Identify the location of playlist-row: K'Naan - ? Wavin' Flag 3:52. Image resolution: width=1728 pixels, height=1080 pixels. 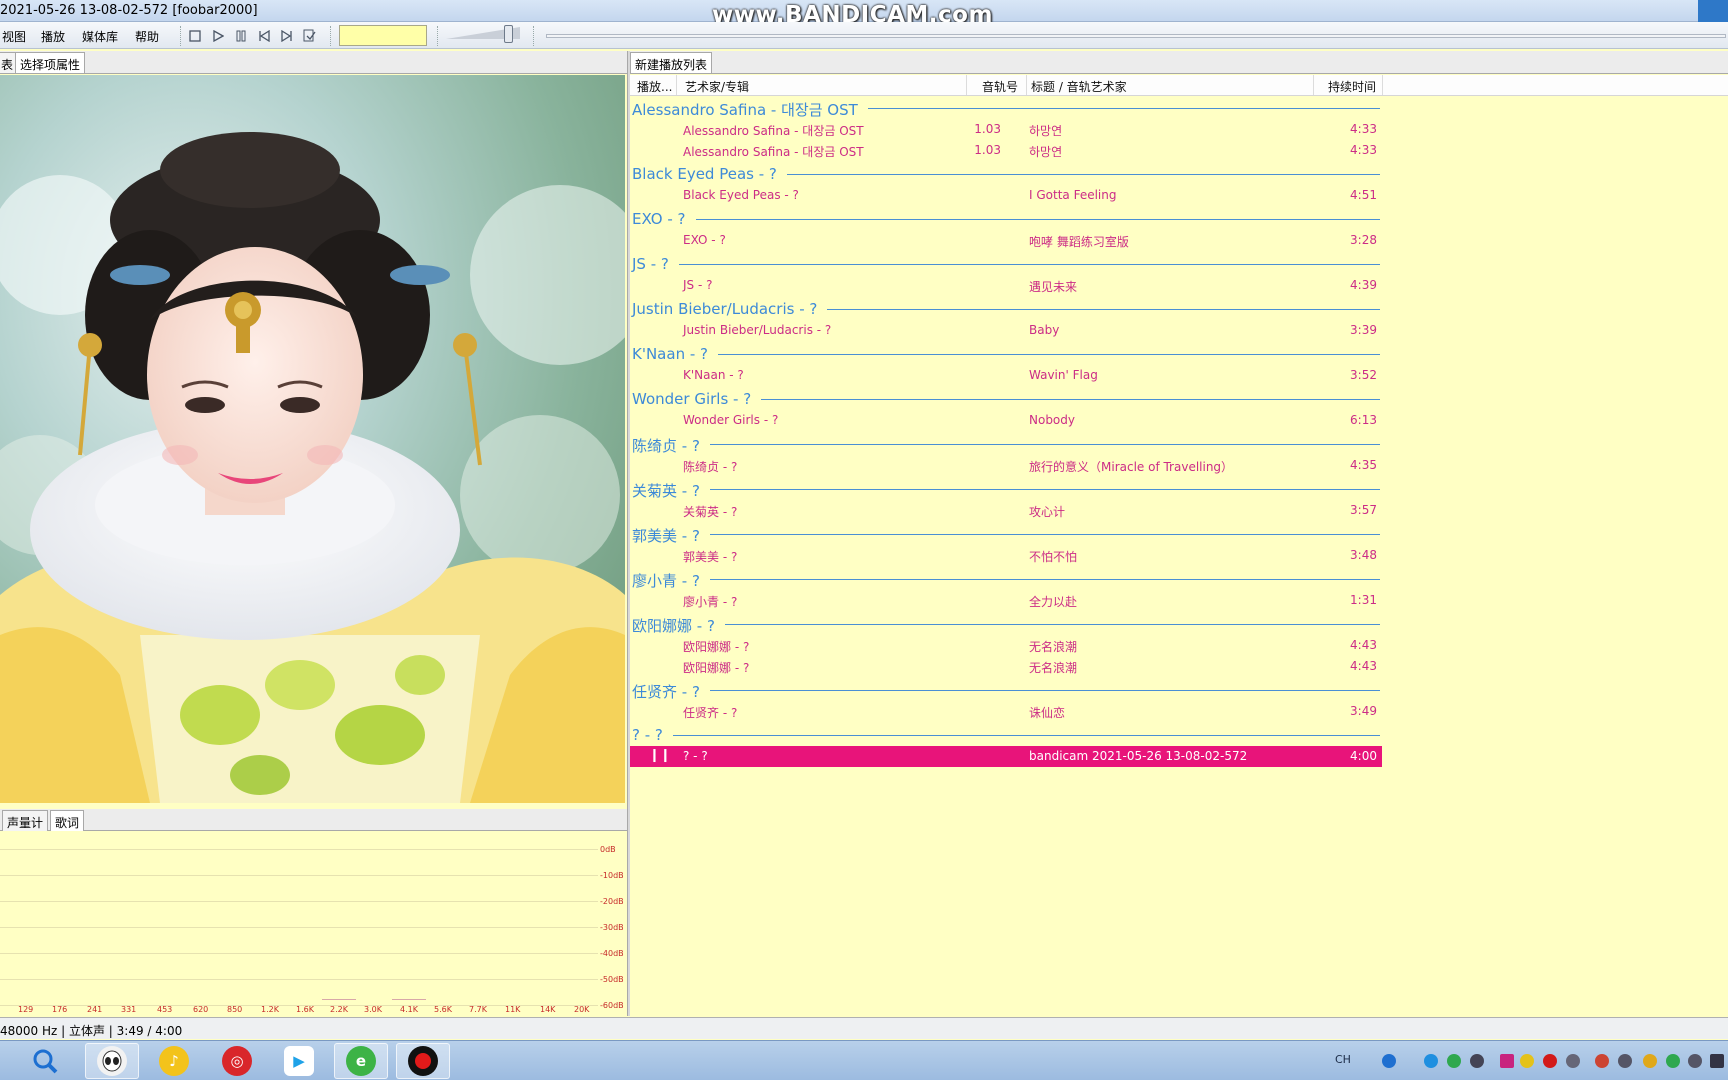
(1006, 375).